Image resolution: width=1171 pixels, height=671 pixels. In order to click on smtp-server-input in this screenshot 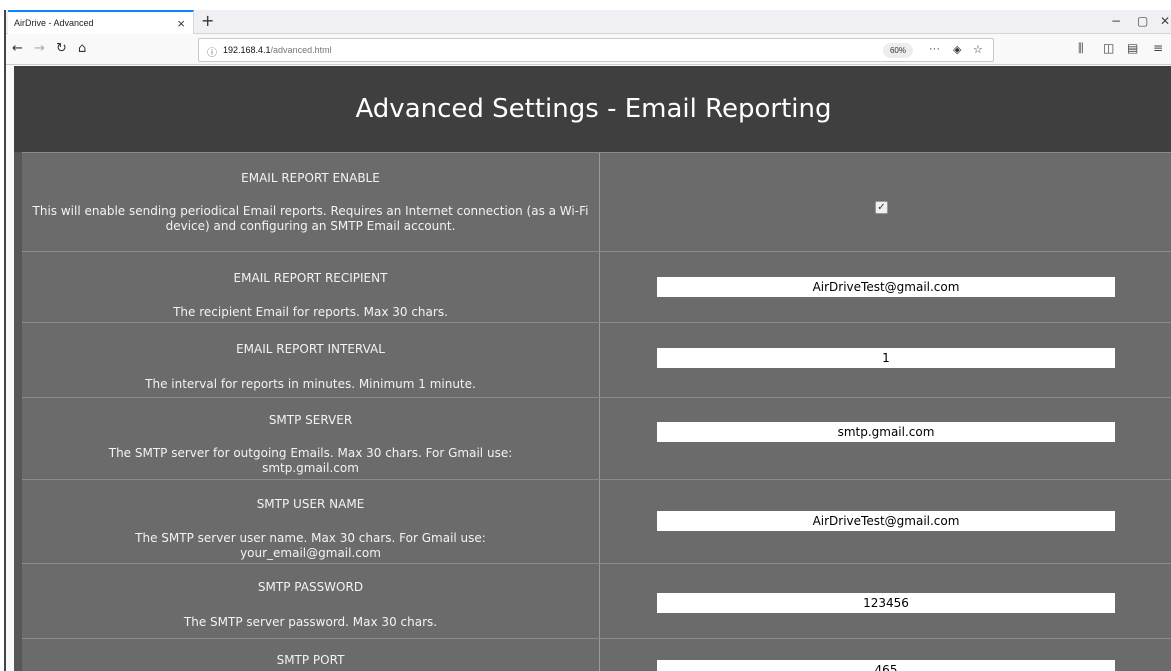, I will do `click(886, 432)`.